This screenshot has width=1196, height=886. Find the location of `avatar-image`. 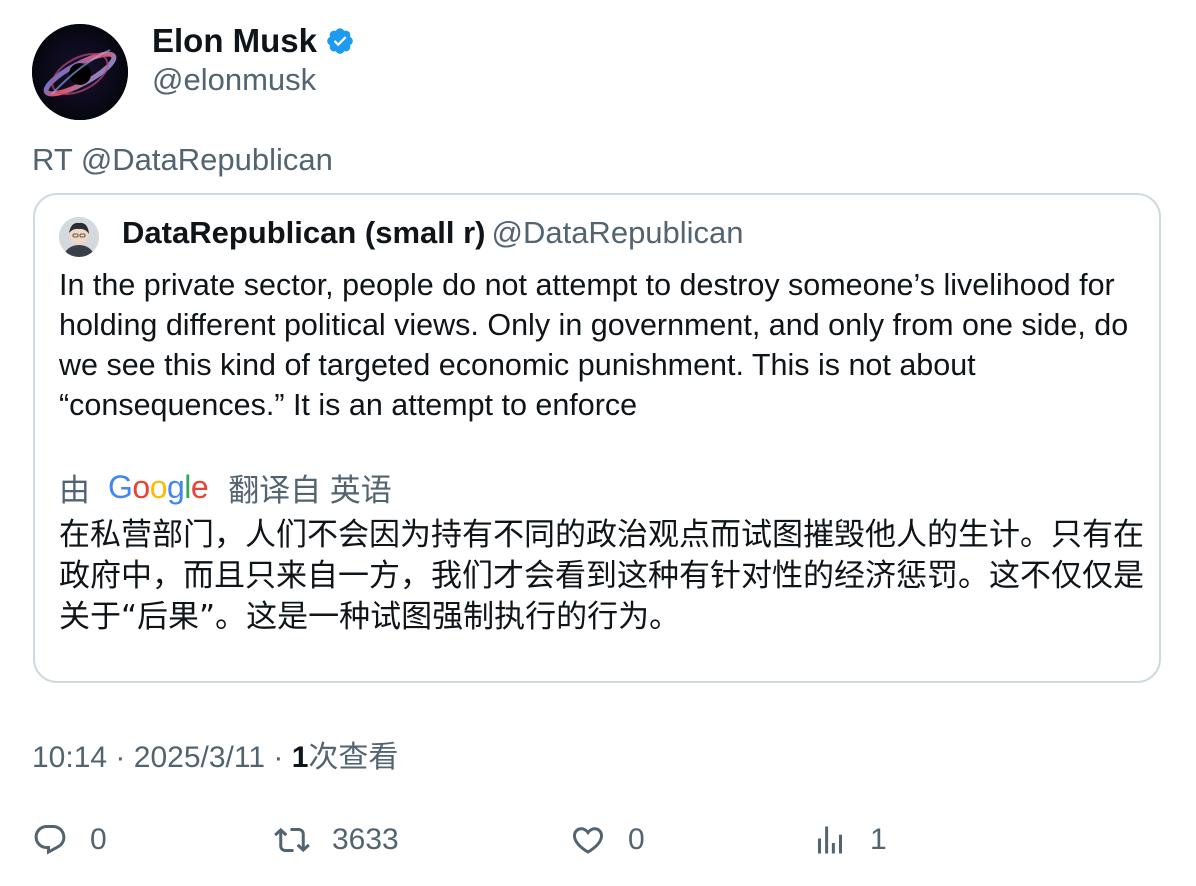

avatar-image is located at coordinates (80, 72).